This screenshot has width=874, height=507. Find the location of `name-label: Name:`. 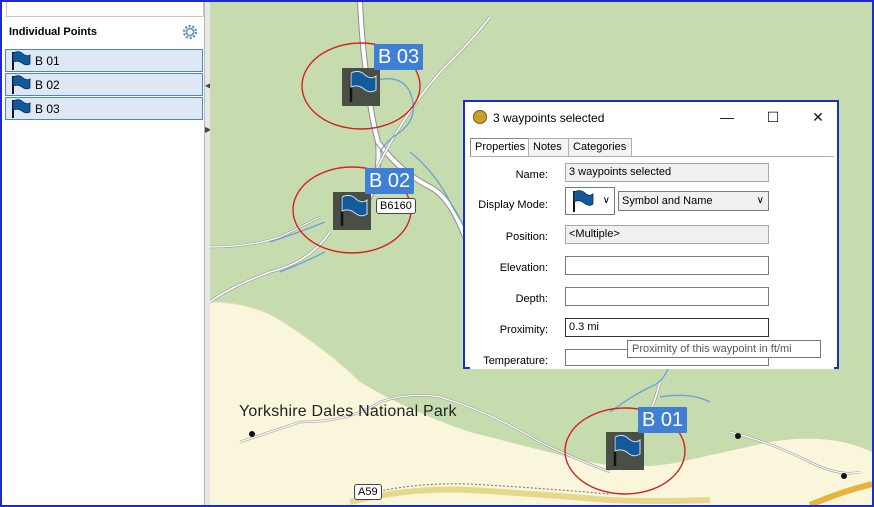

name-label: Name: is located at coordinates (531, 175).